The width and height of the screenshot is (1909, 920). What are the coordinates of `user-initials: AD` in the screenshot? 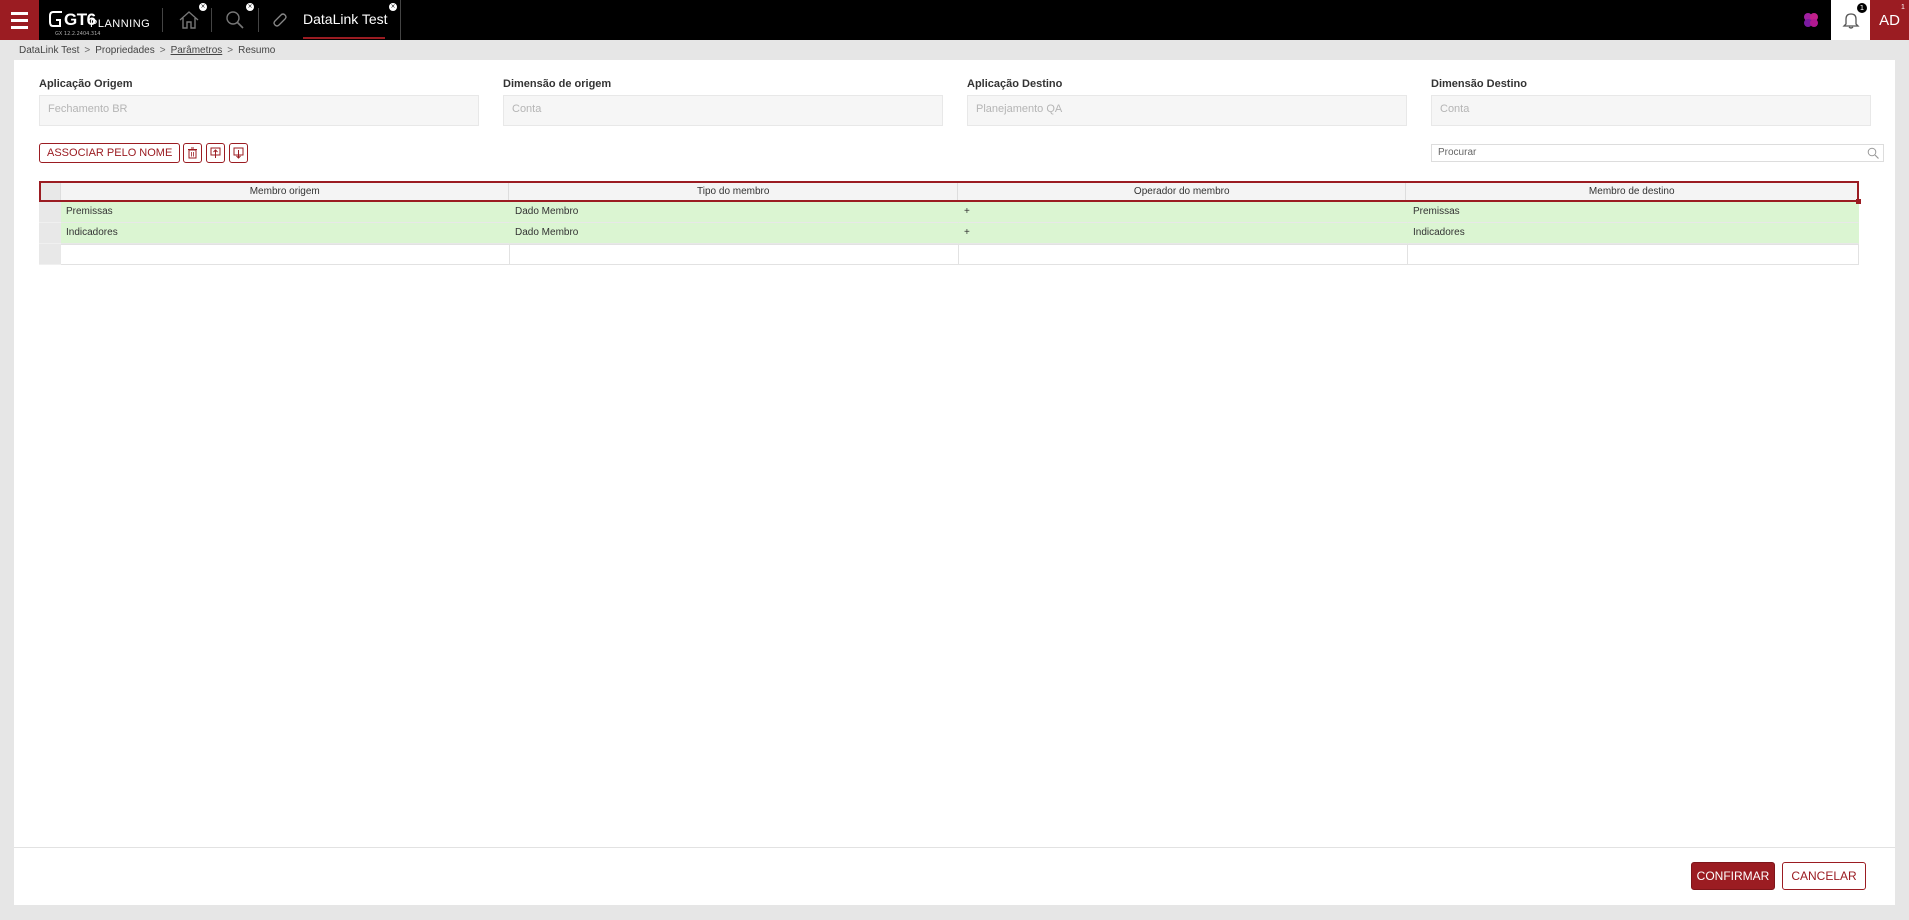 It's located at (1889, 20).